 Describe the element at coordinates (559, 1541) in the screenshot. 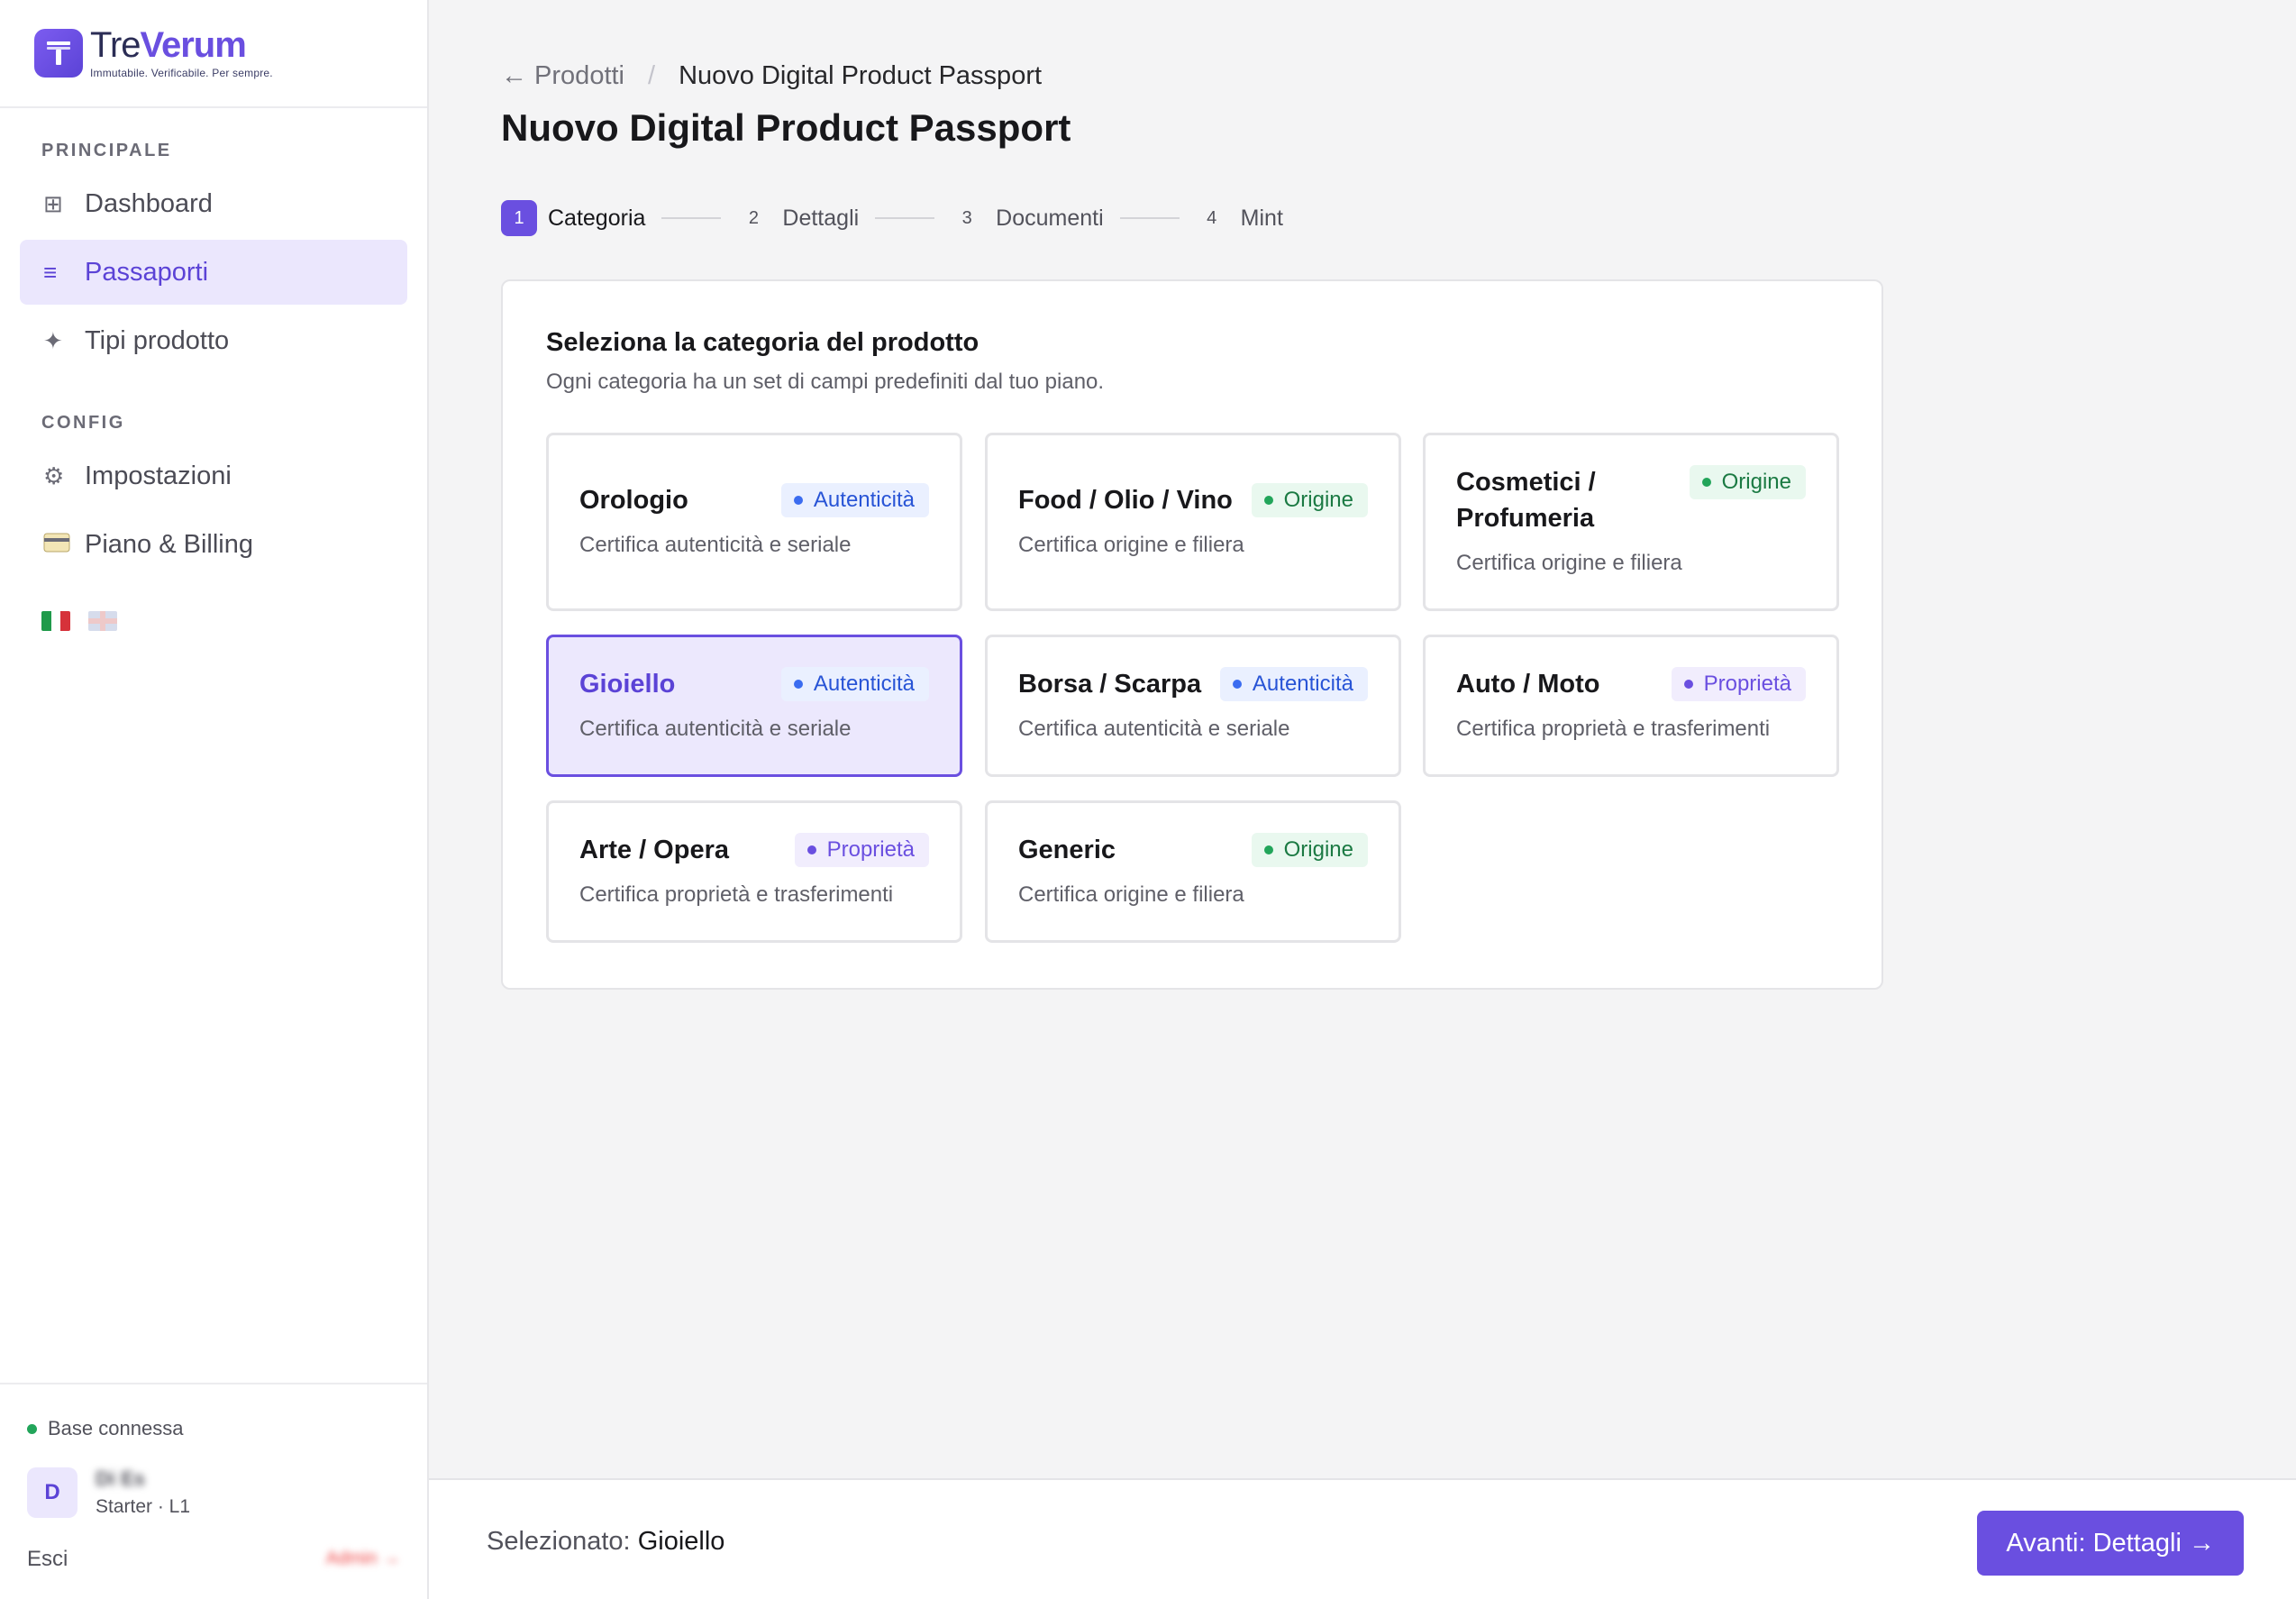

I see `selection-label: Selezionato:` at that location.